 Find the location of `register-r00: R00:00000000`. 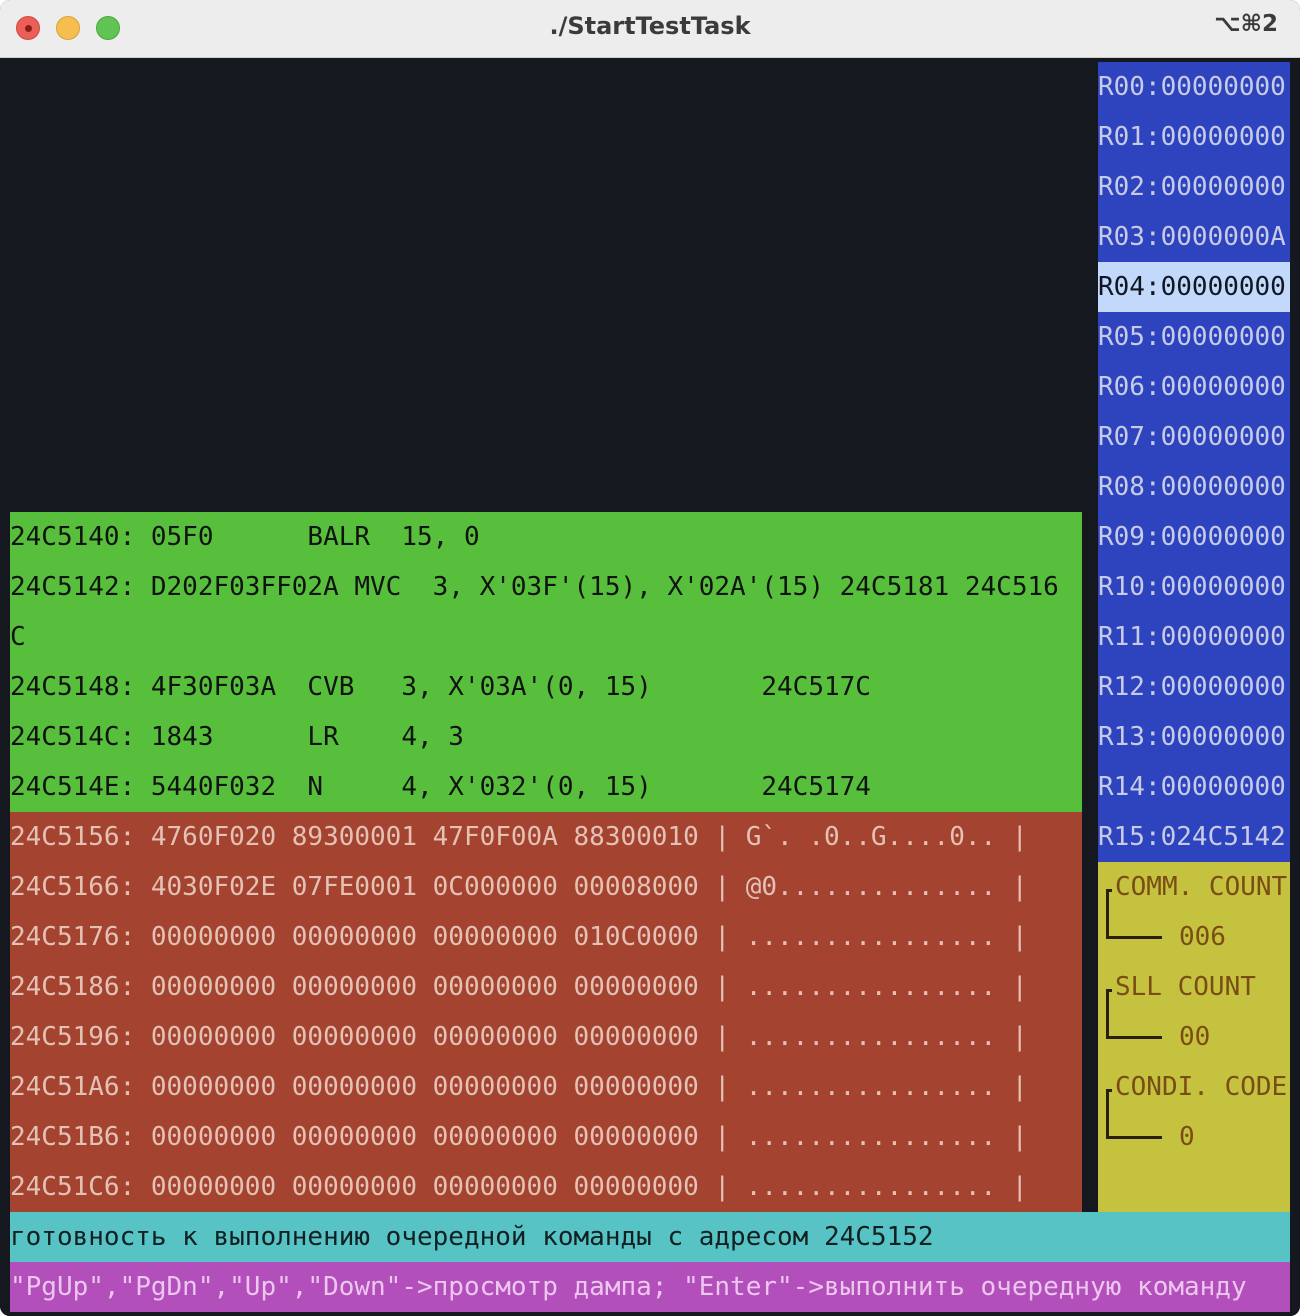

register-r00: R00:00000000 is located at coordinates (1192, 87).